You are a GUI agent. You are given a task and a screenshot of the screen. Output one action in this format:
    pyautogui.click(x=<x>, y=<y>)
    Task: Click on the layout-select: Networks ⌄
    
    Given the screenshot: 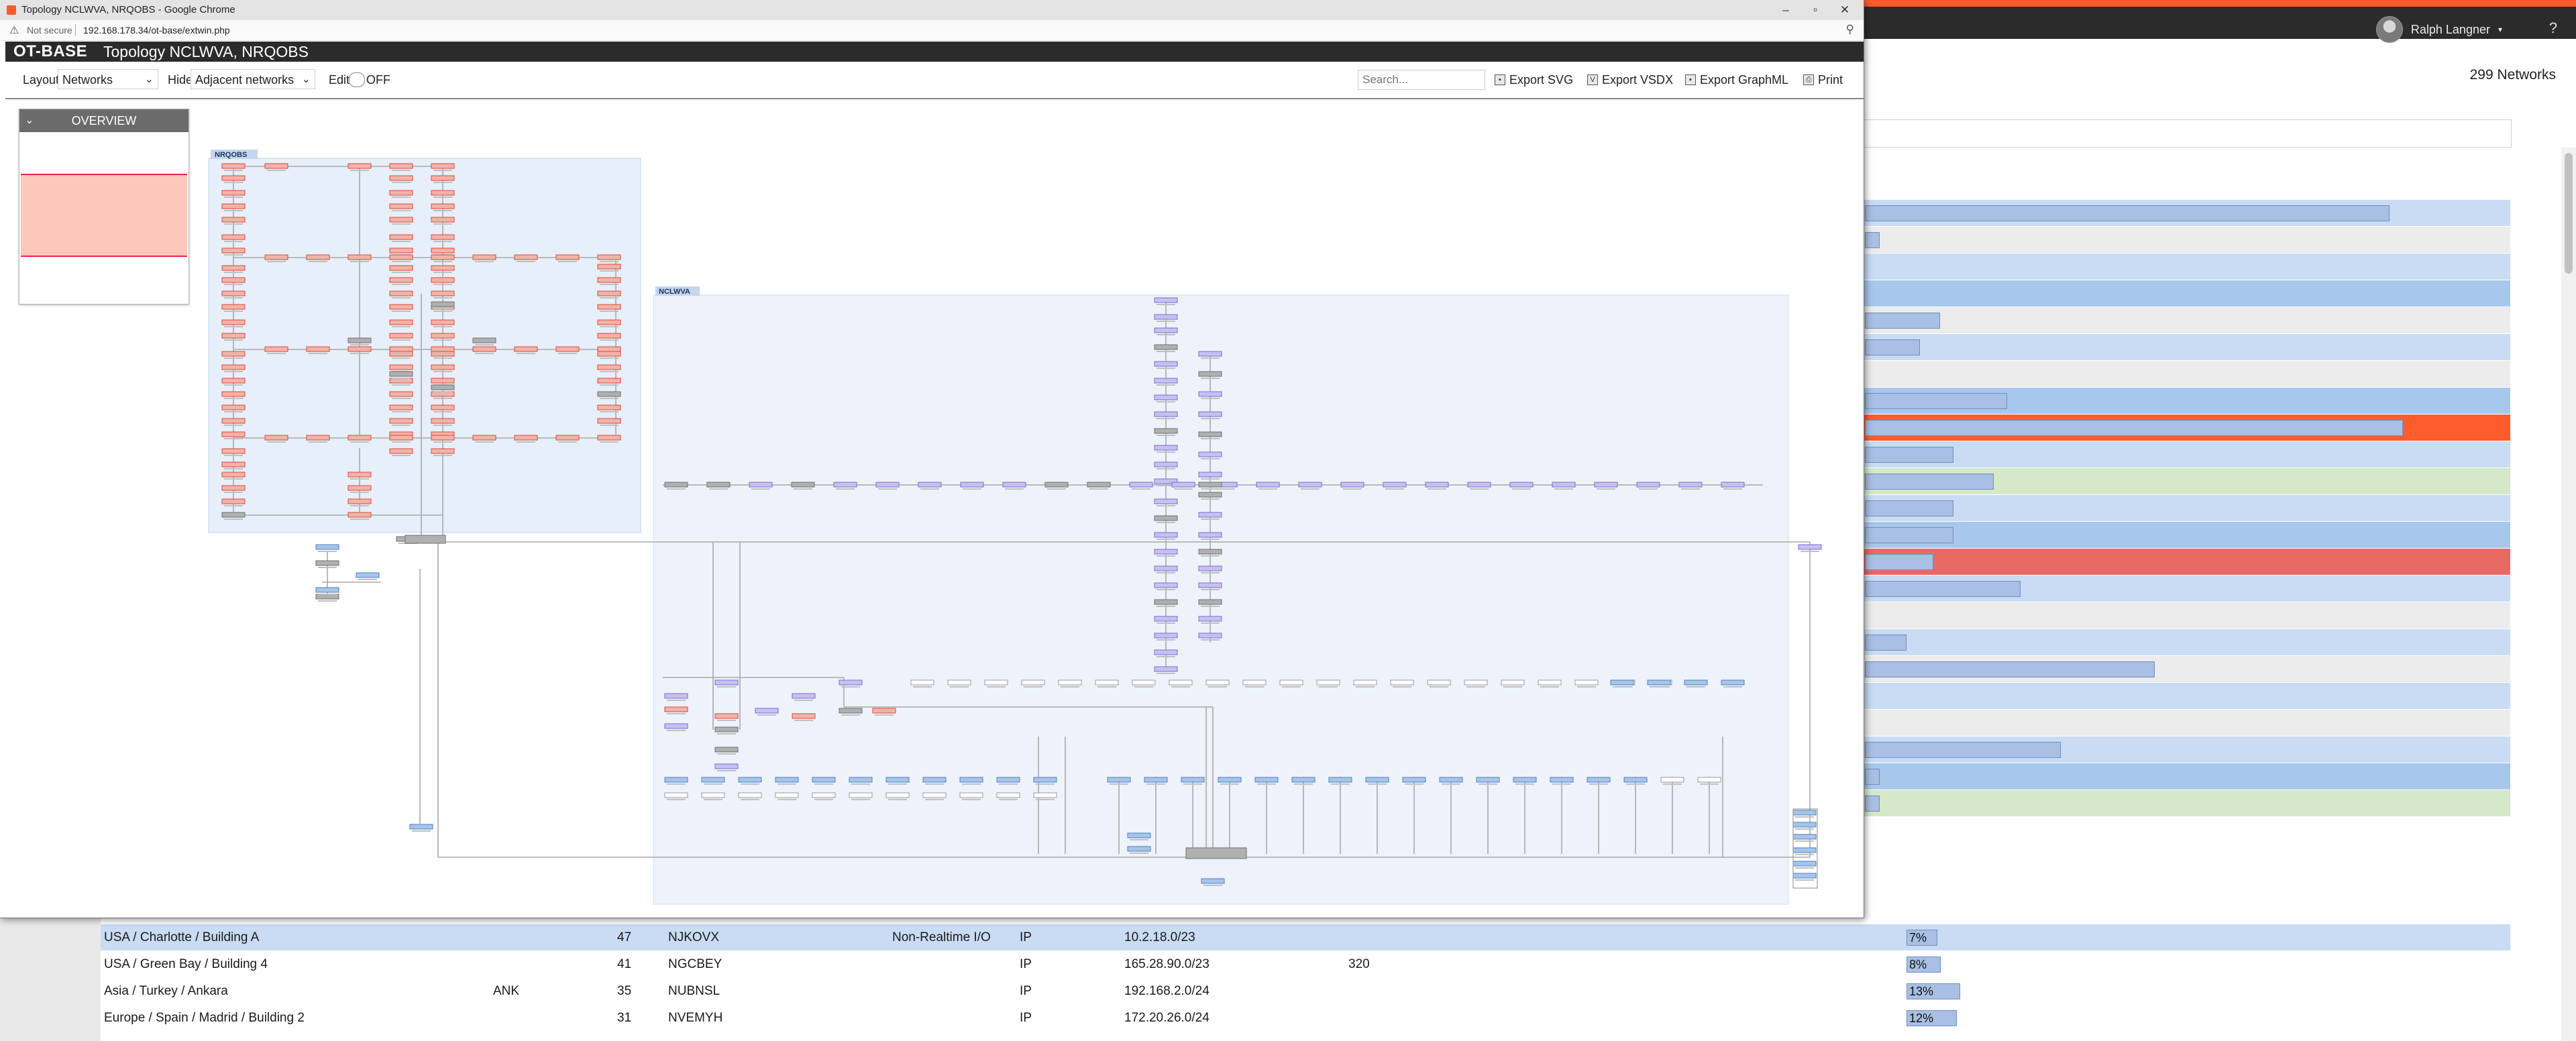 What is the action you would take?
    pyautogui.click(x=108, y=79)
    